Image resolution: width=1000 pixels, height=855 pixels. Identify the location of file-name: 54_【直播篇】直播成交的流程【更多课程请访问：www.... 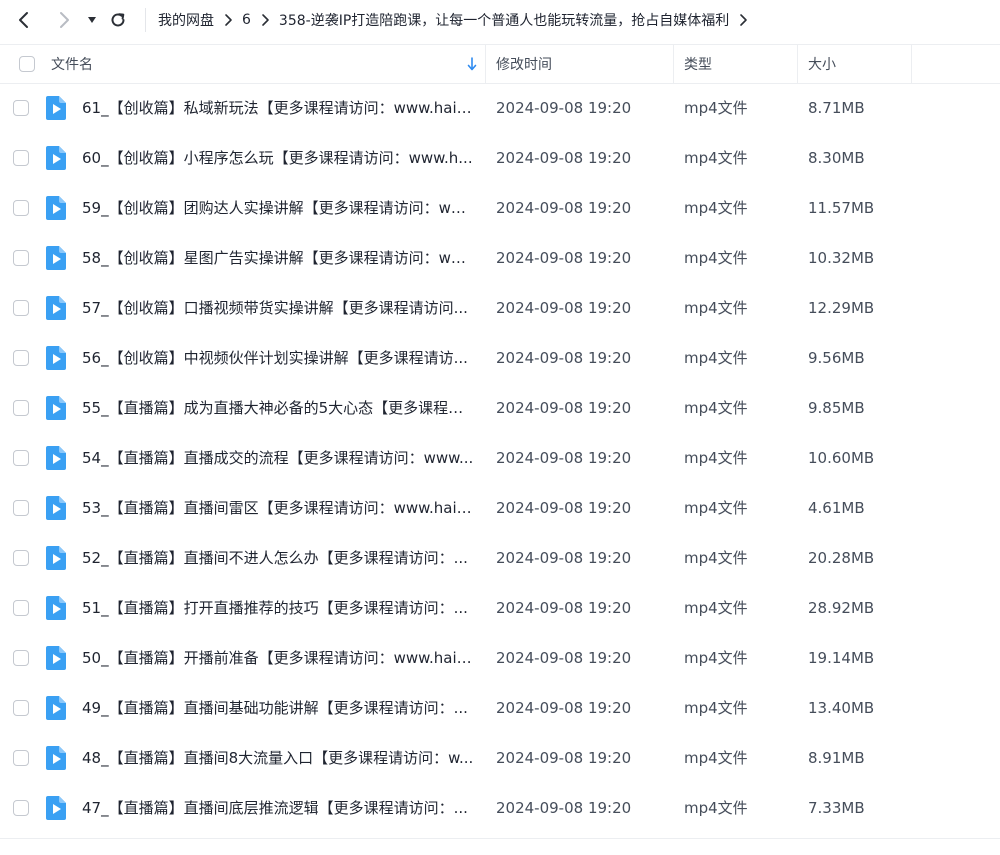
(278, 458).